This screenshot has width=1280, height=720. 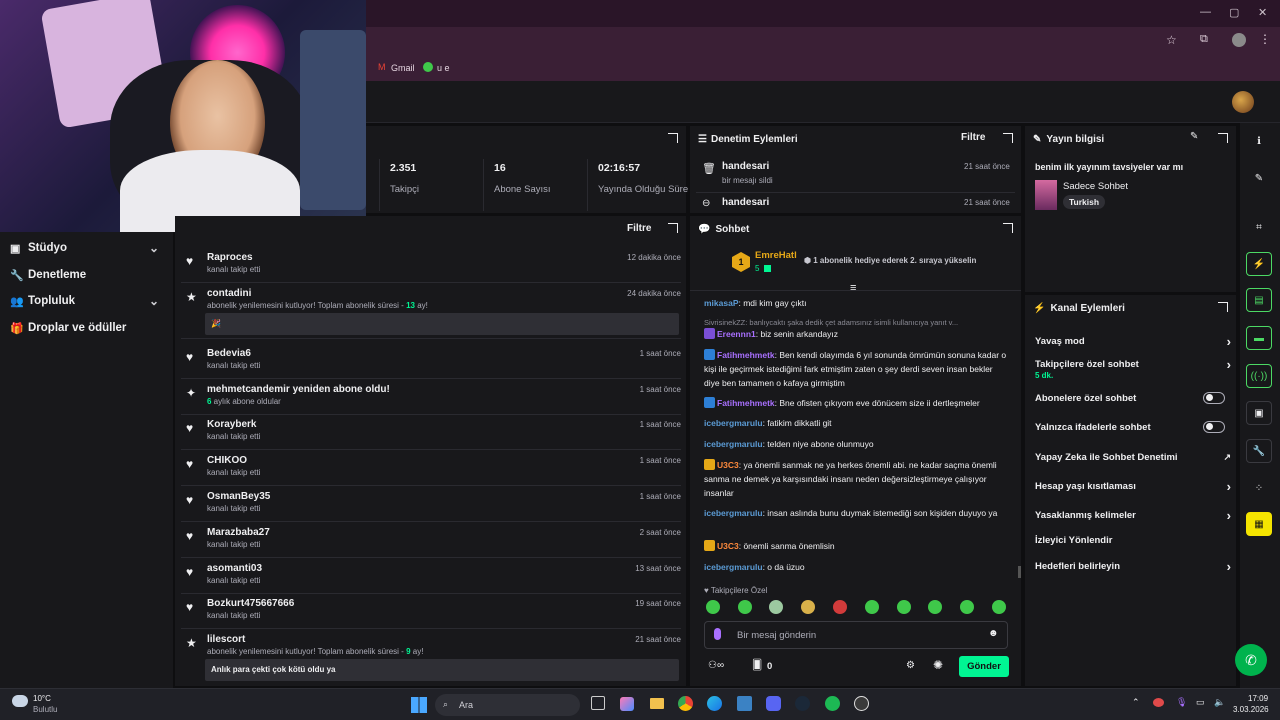 What do you see at coordinates (714, 703) in the screenshot?
I see `edge-icon` at bounding box center [714, 703].